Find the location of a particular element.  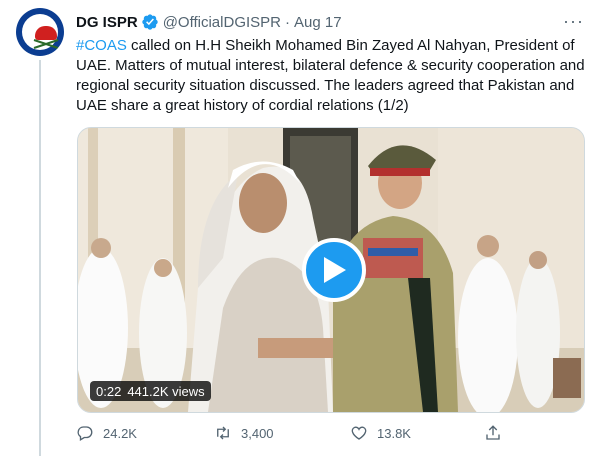

avatar-logo is located at coordinates (40, 32).